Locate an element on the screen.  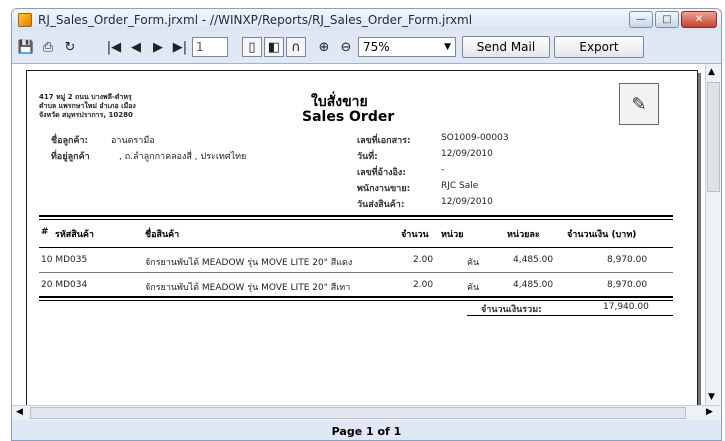
window-controls: — □ ✕ is located at coordinates (673, 19).